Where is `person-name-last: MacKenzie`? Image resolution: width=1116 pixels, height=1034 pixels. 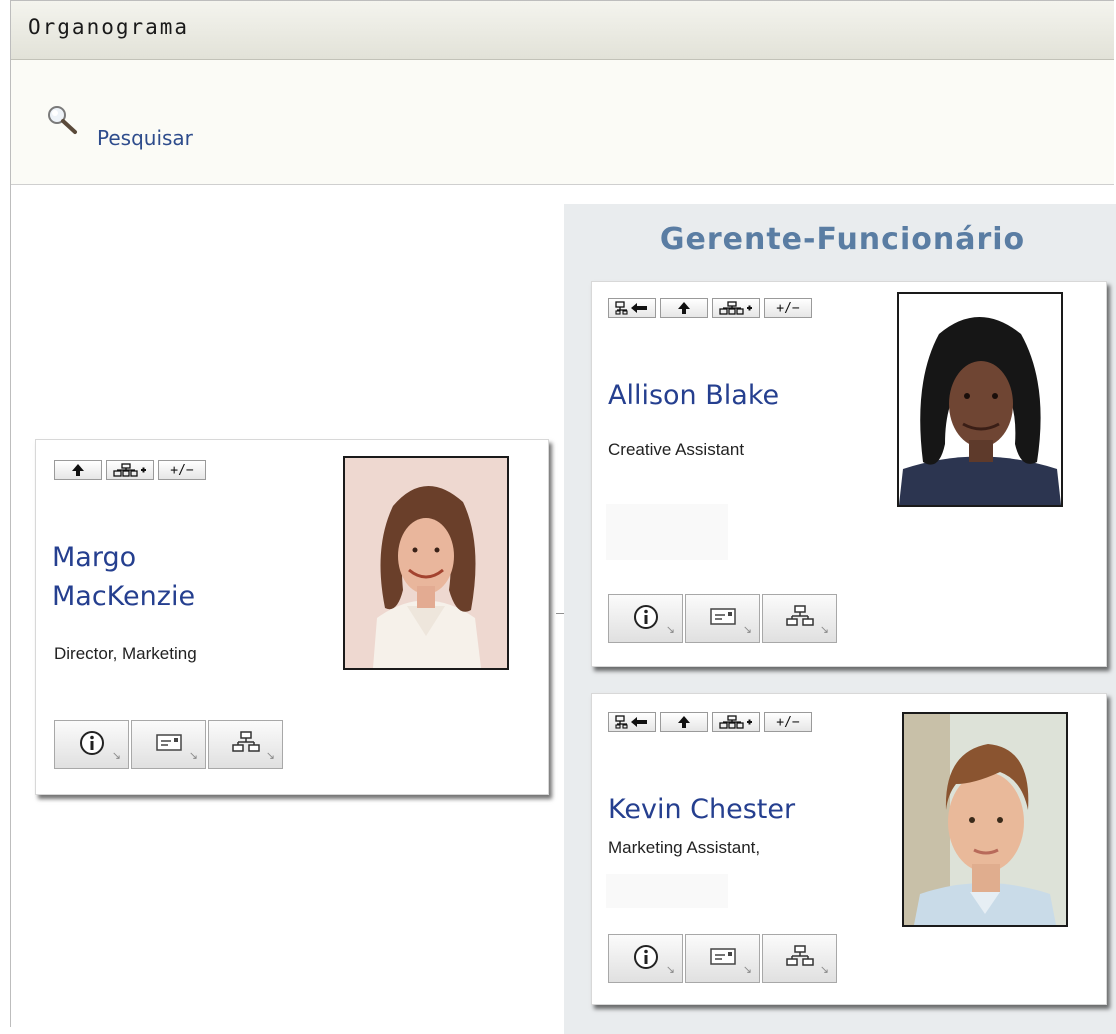
person-name-last: MacKenzie is located at coordinates (124, 596).